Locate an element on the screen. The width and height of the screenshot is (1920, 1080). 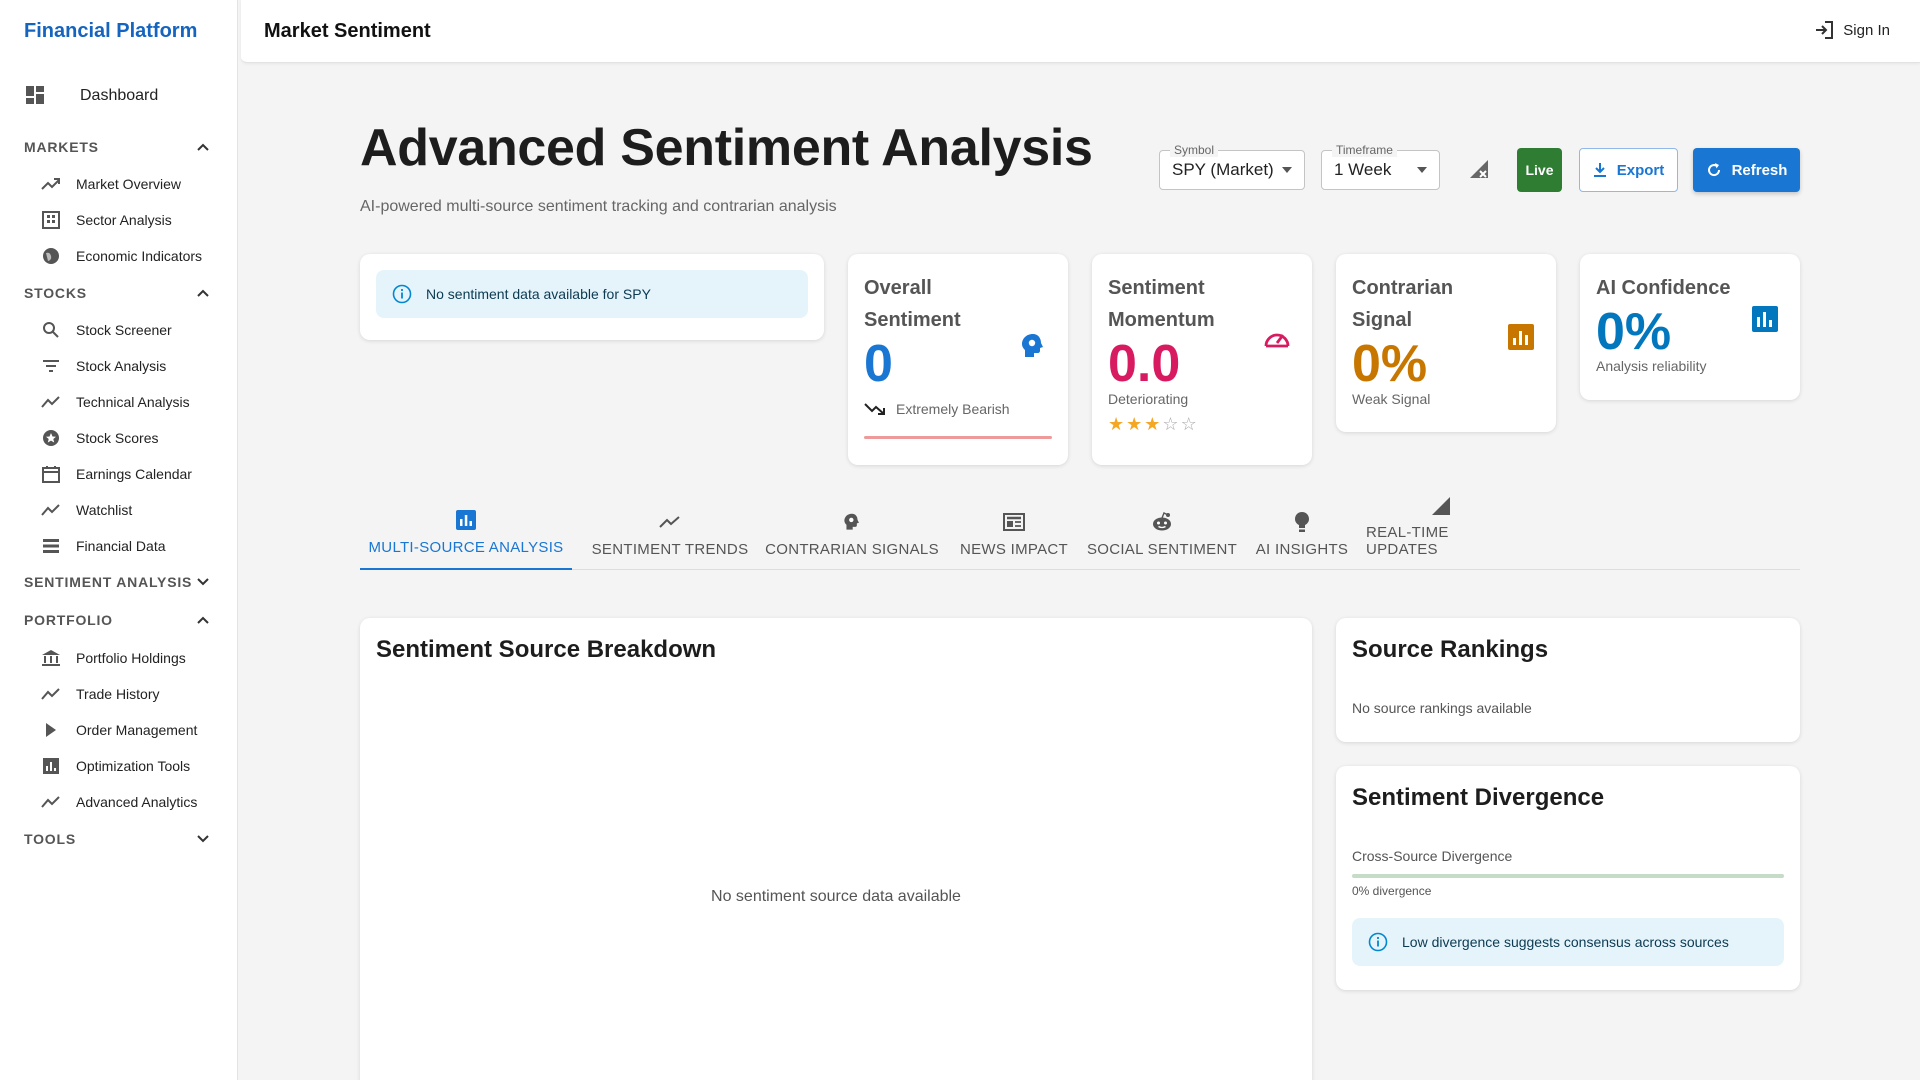
tab-news-impact: NEWS IMPACT is located at coordinates (1014, 535).